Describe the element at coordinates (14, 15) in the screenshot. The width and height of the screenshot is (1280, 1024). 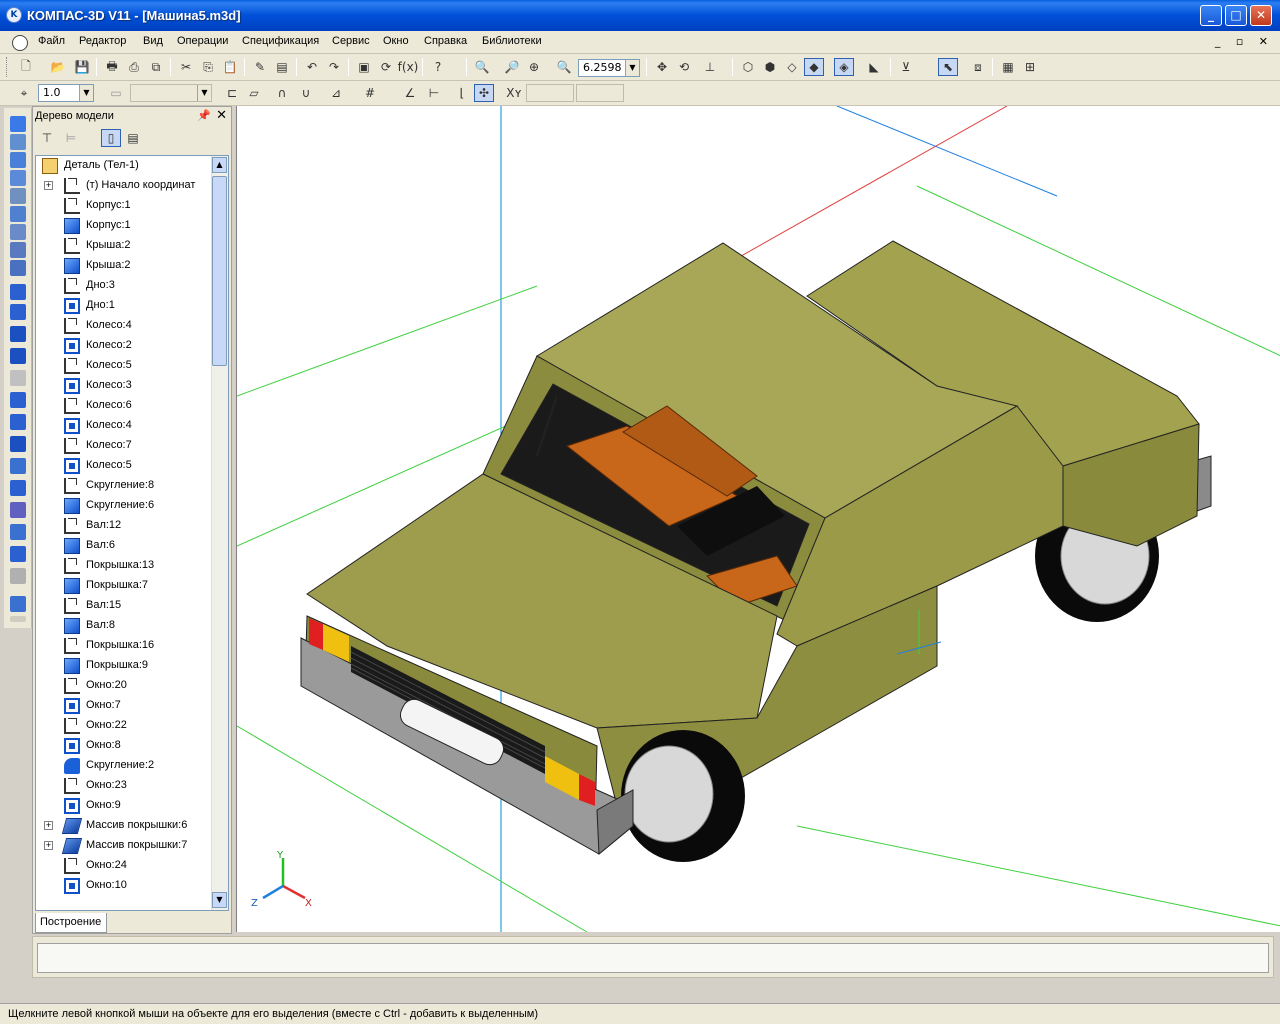
I see `kompas-app-icon: K` at that location.